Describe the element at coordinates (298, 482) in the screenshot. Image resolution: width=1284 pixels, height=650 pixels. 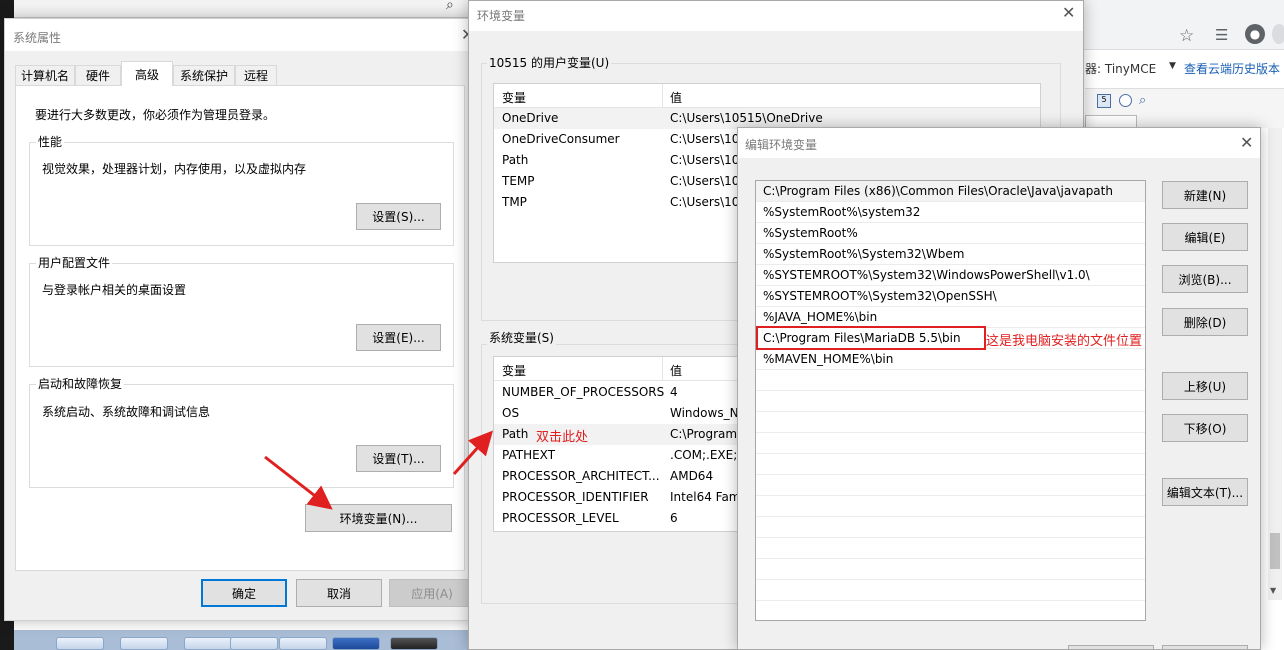
I see `arrow-to-env-button` at that location.